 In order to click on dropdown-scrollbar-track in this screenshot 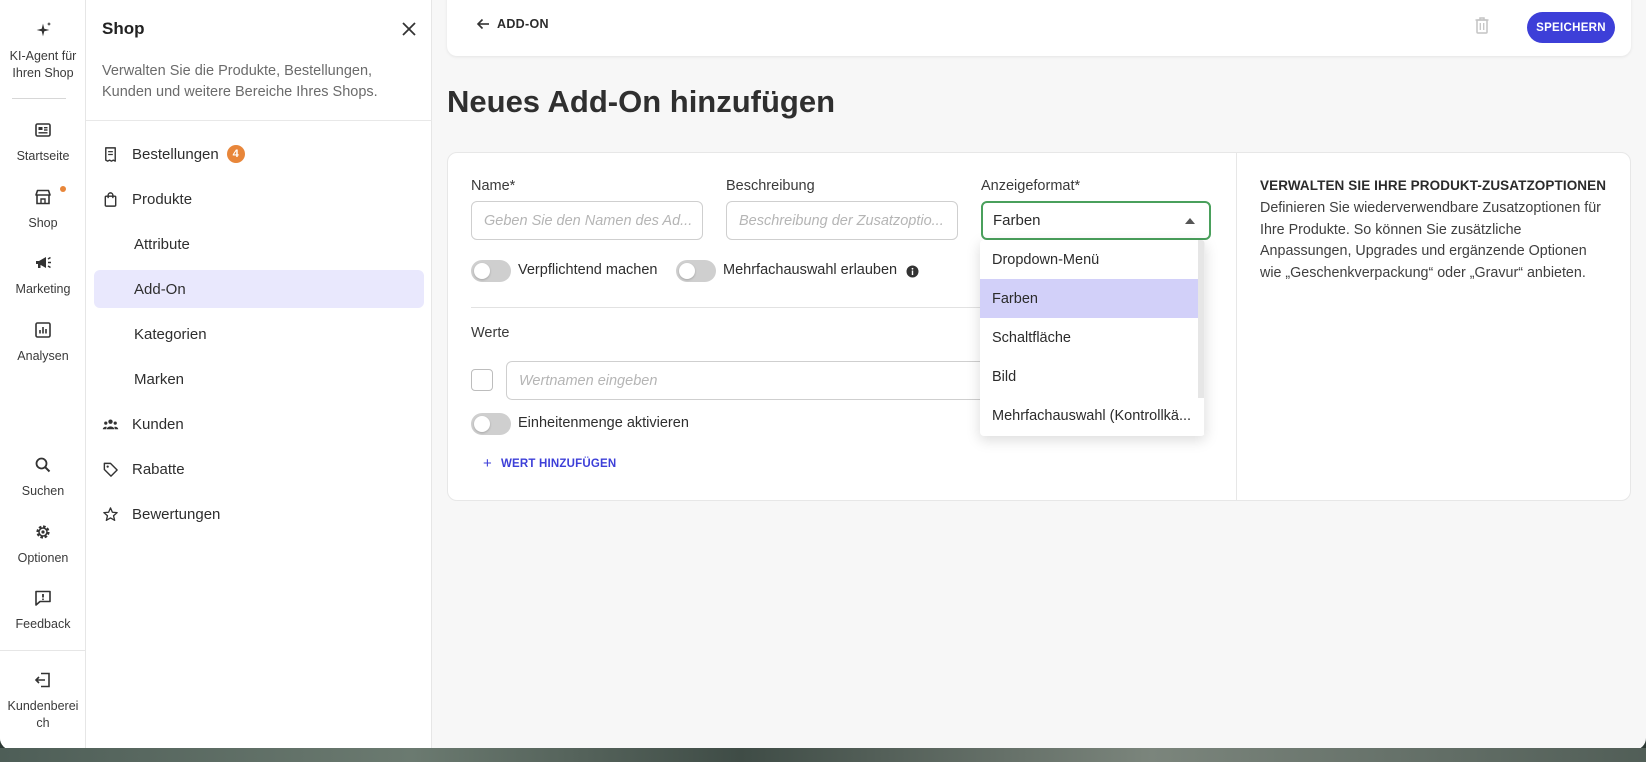, I will do `click(1204, 338)`.